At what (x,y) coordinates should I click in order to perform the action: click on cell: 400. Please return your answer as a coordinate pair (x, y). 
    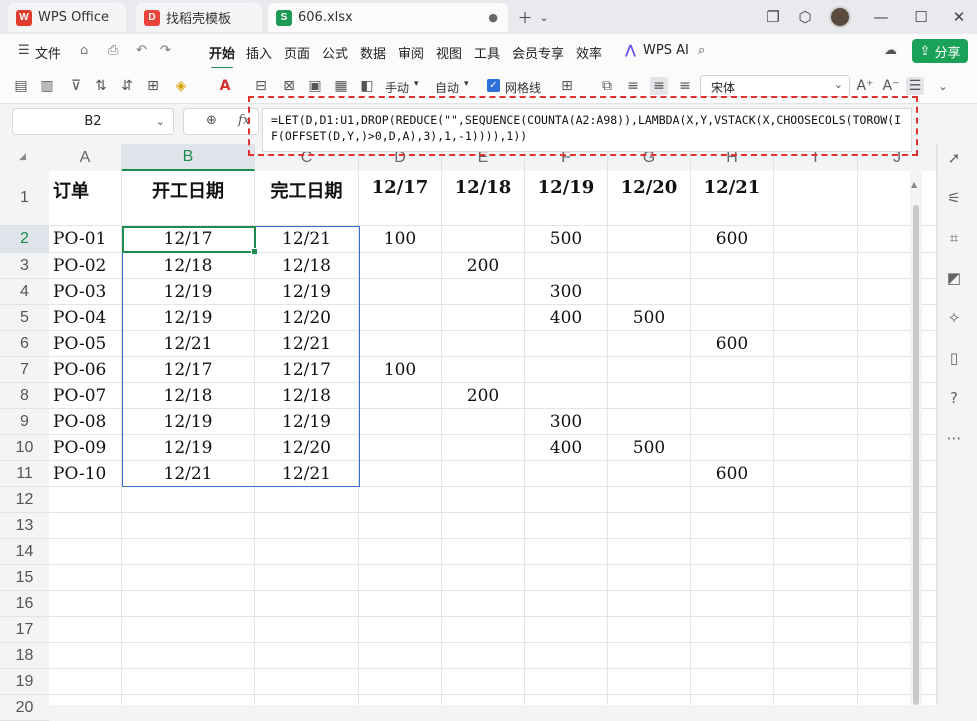
    Looking at the image, I should click on (566, 318).